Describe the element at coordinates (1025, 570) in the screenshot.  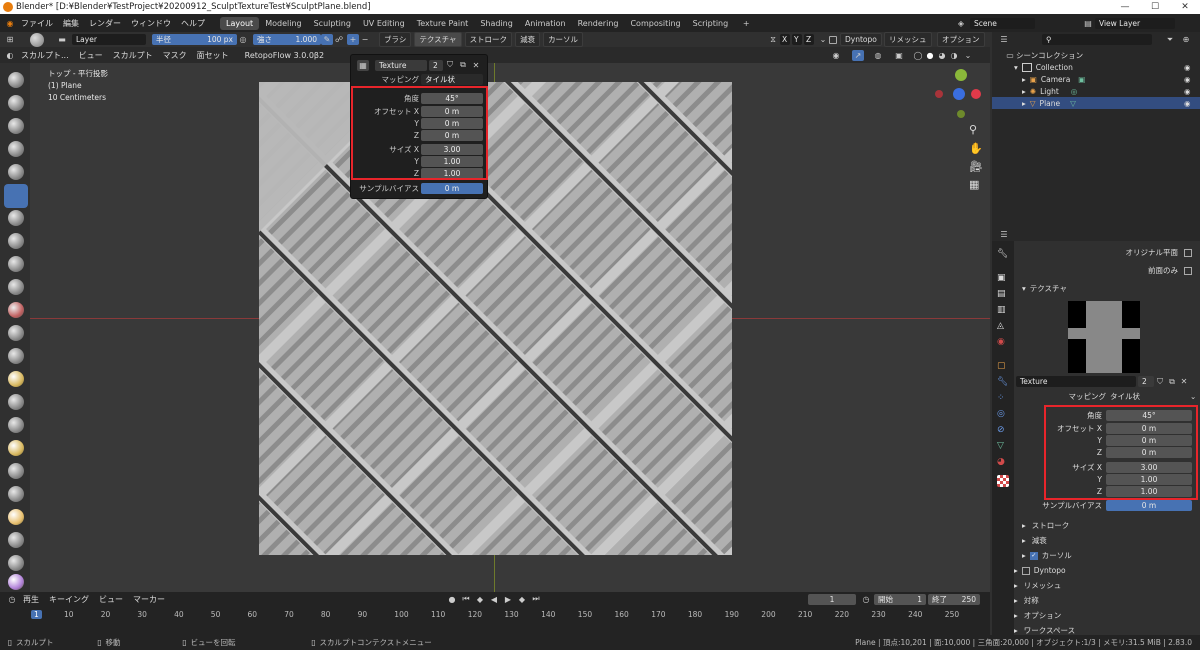
I see `section-dyntopo-checkbox` at that location.